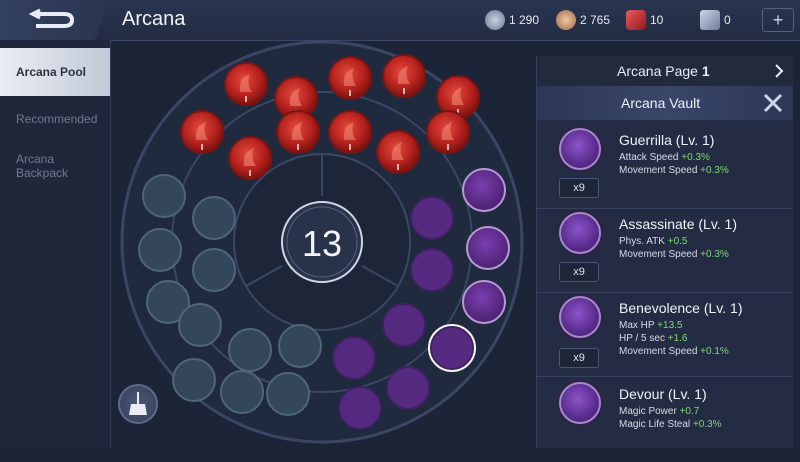  I want to click on resource-value: 0, so click(727, 20).